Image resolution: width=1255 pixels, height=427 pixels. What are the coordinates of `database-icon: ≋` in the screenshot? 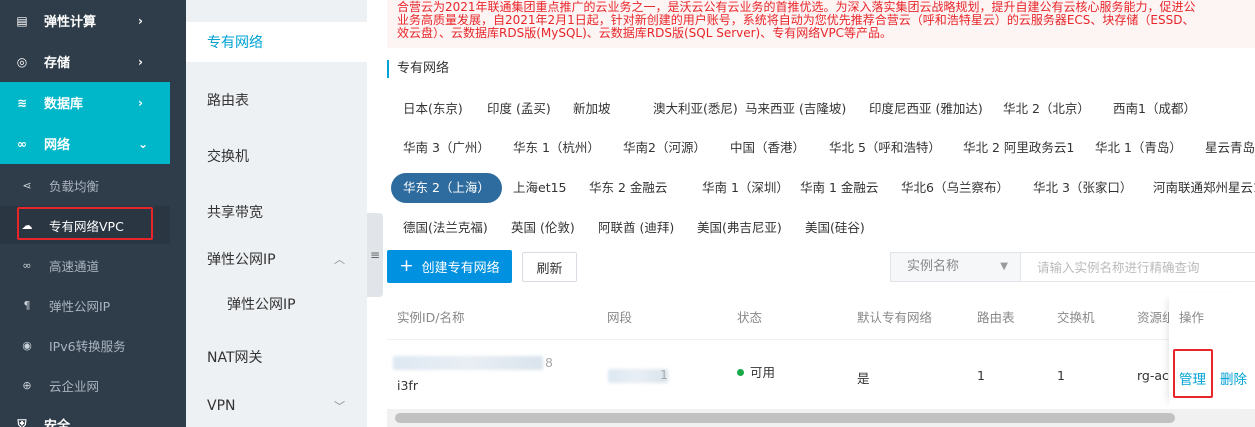 It's located at (22, 102).